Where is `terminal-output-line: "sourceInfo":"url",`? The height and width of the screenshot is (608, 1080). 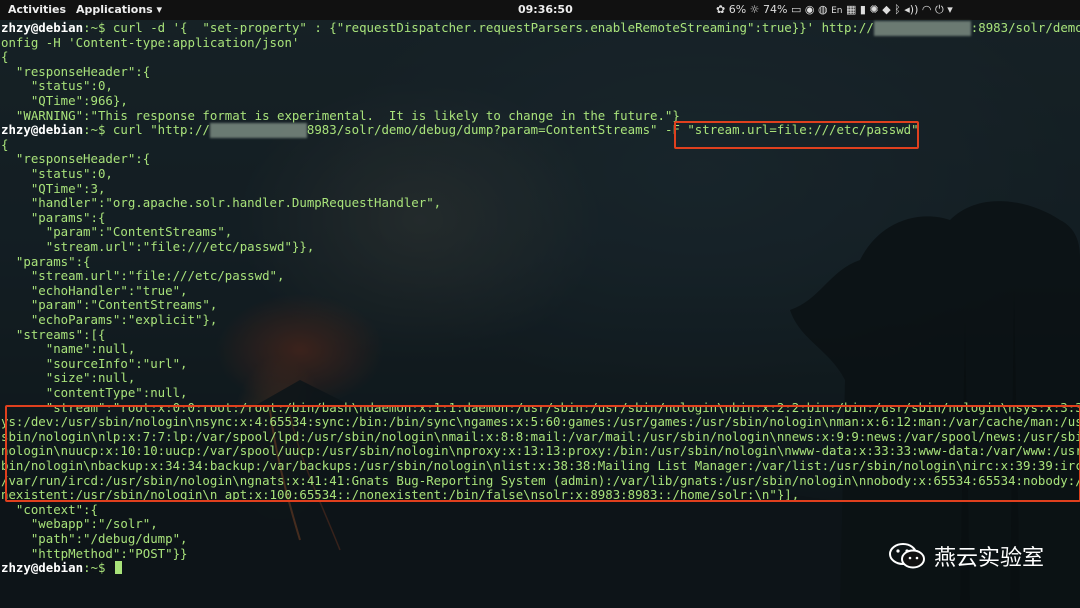 terminal-output-line: "sourceInfo":"url", is located at coordinates (94, 363).